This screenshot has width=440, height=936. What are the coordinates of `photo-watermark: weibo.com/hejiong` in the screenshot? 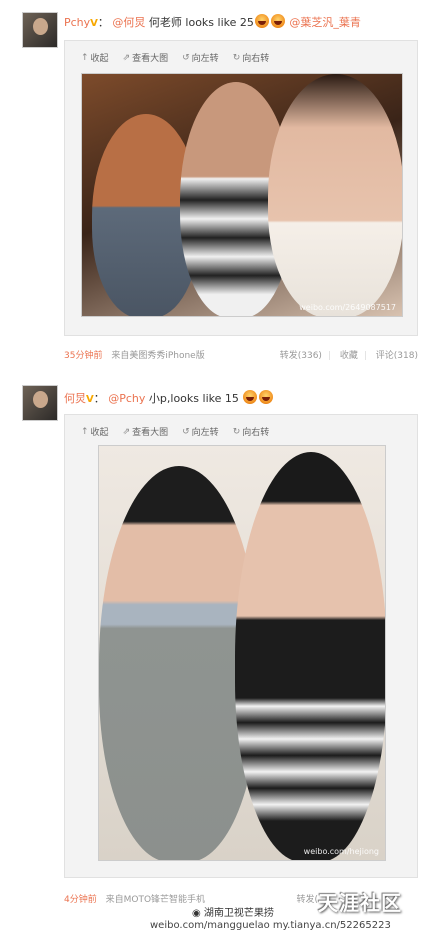 It's located at (341, 851).